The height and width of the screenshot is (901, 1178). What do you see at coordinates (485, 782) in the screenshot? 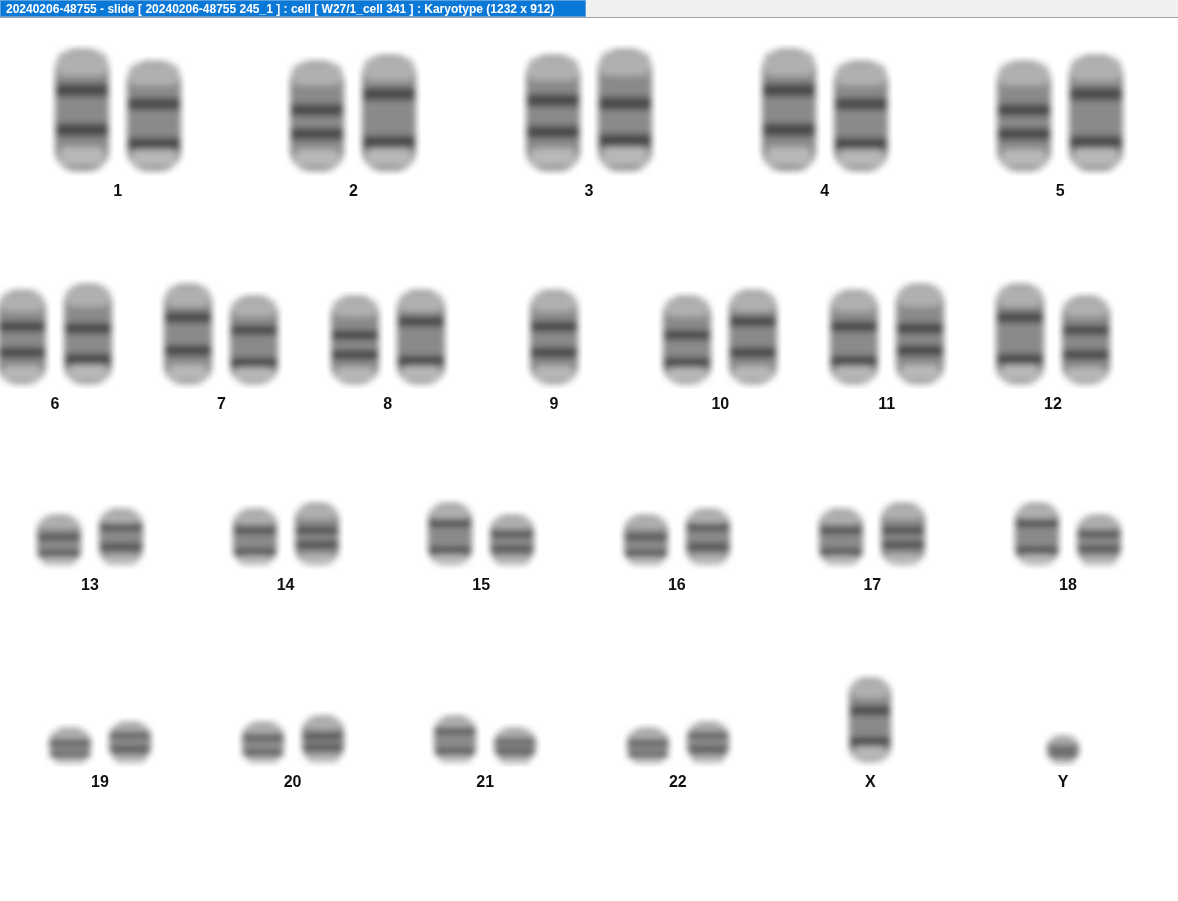
I see `chromosome-number: 21` at bounding box center [485, 782].